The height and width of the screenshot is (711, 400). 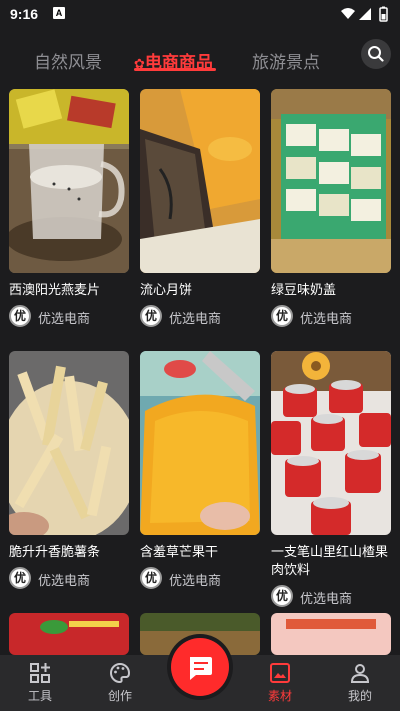 What do you see at coordinates (69, 443) in the screenshot?
I see `product-image-fries` at bounding box center [69, 443].